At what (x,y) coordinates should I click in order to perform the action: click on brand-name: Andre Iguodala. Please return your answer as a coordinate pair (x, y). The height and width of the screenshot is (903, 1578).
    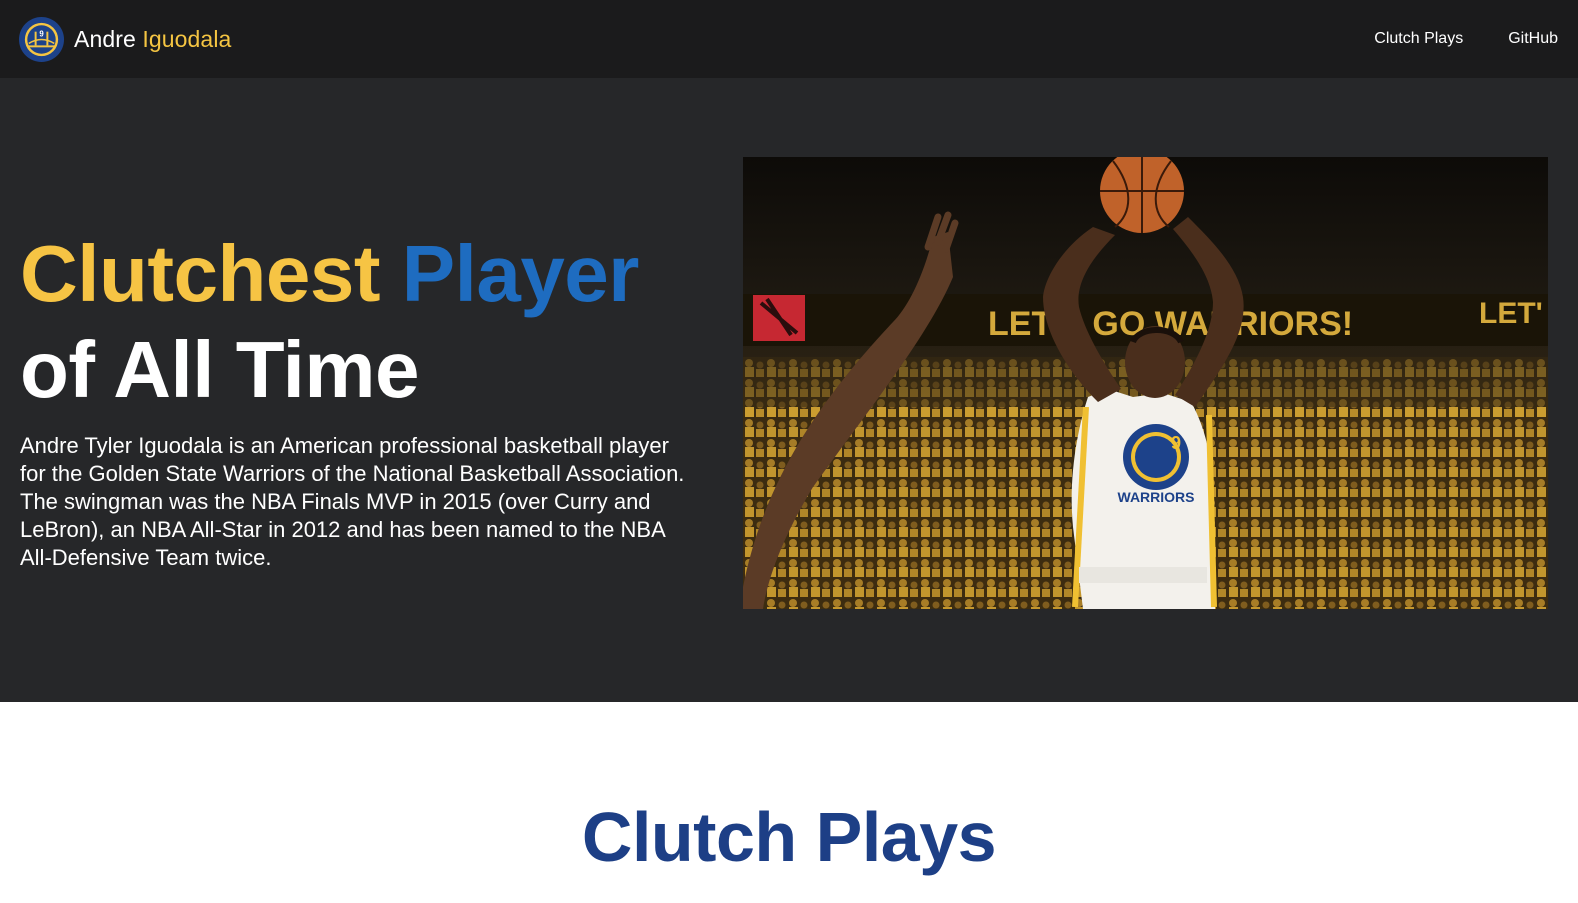
    Looking at the image, I should click on (153, 38).